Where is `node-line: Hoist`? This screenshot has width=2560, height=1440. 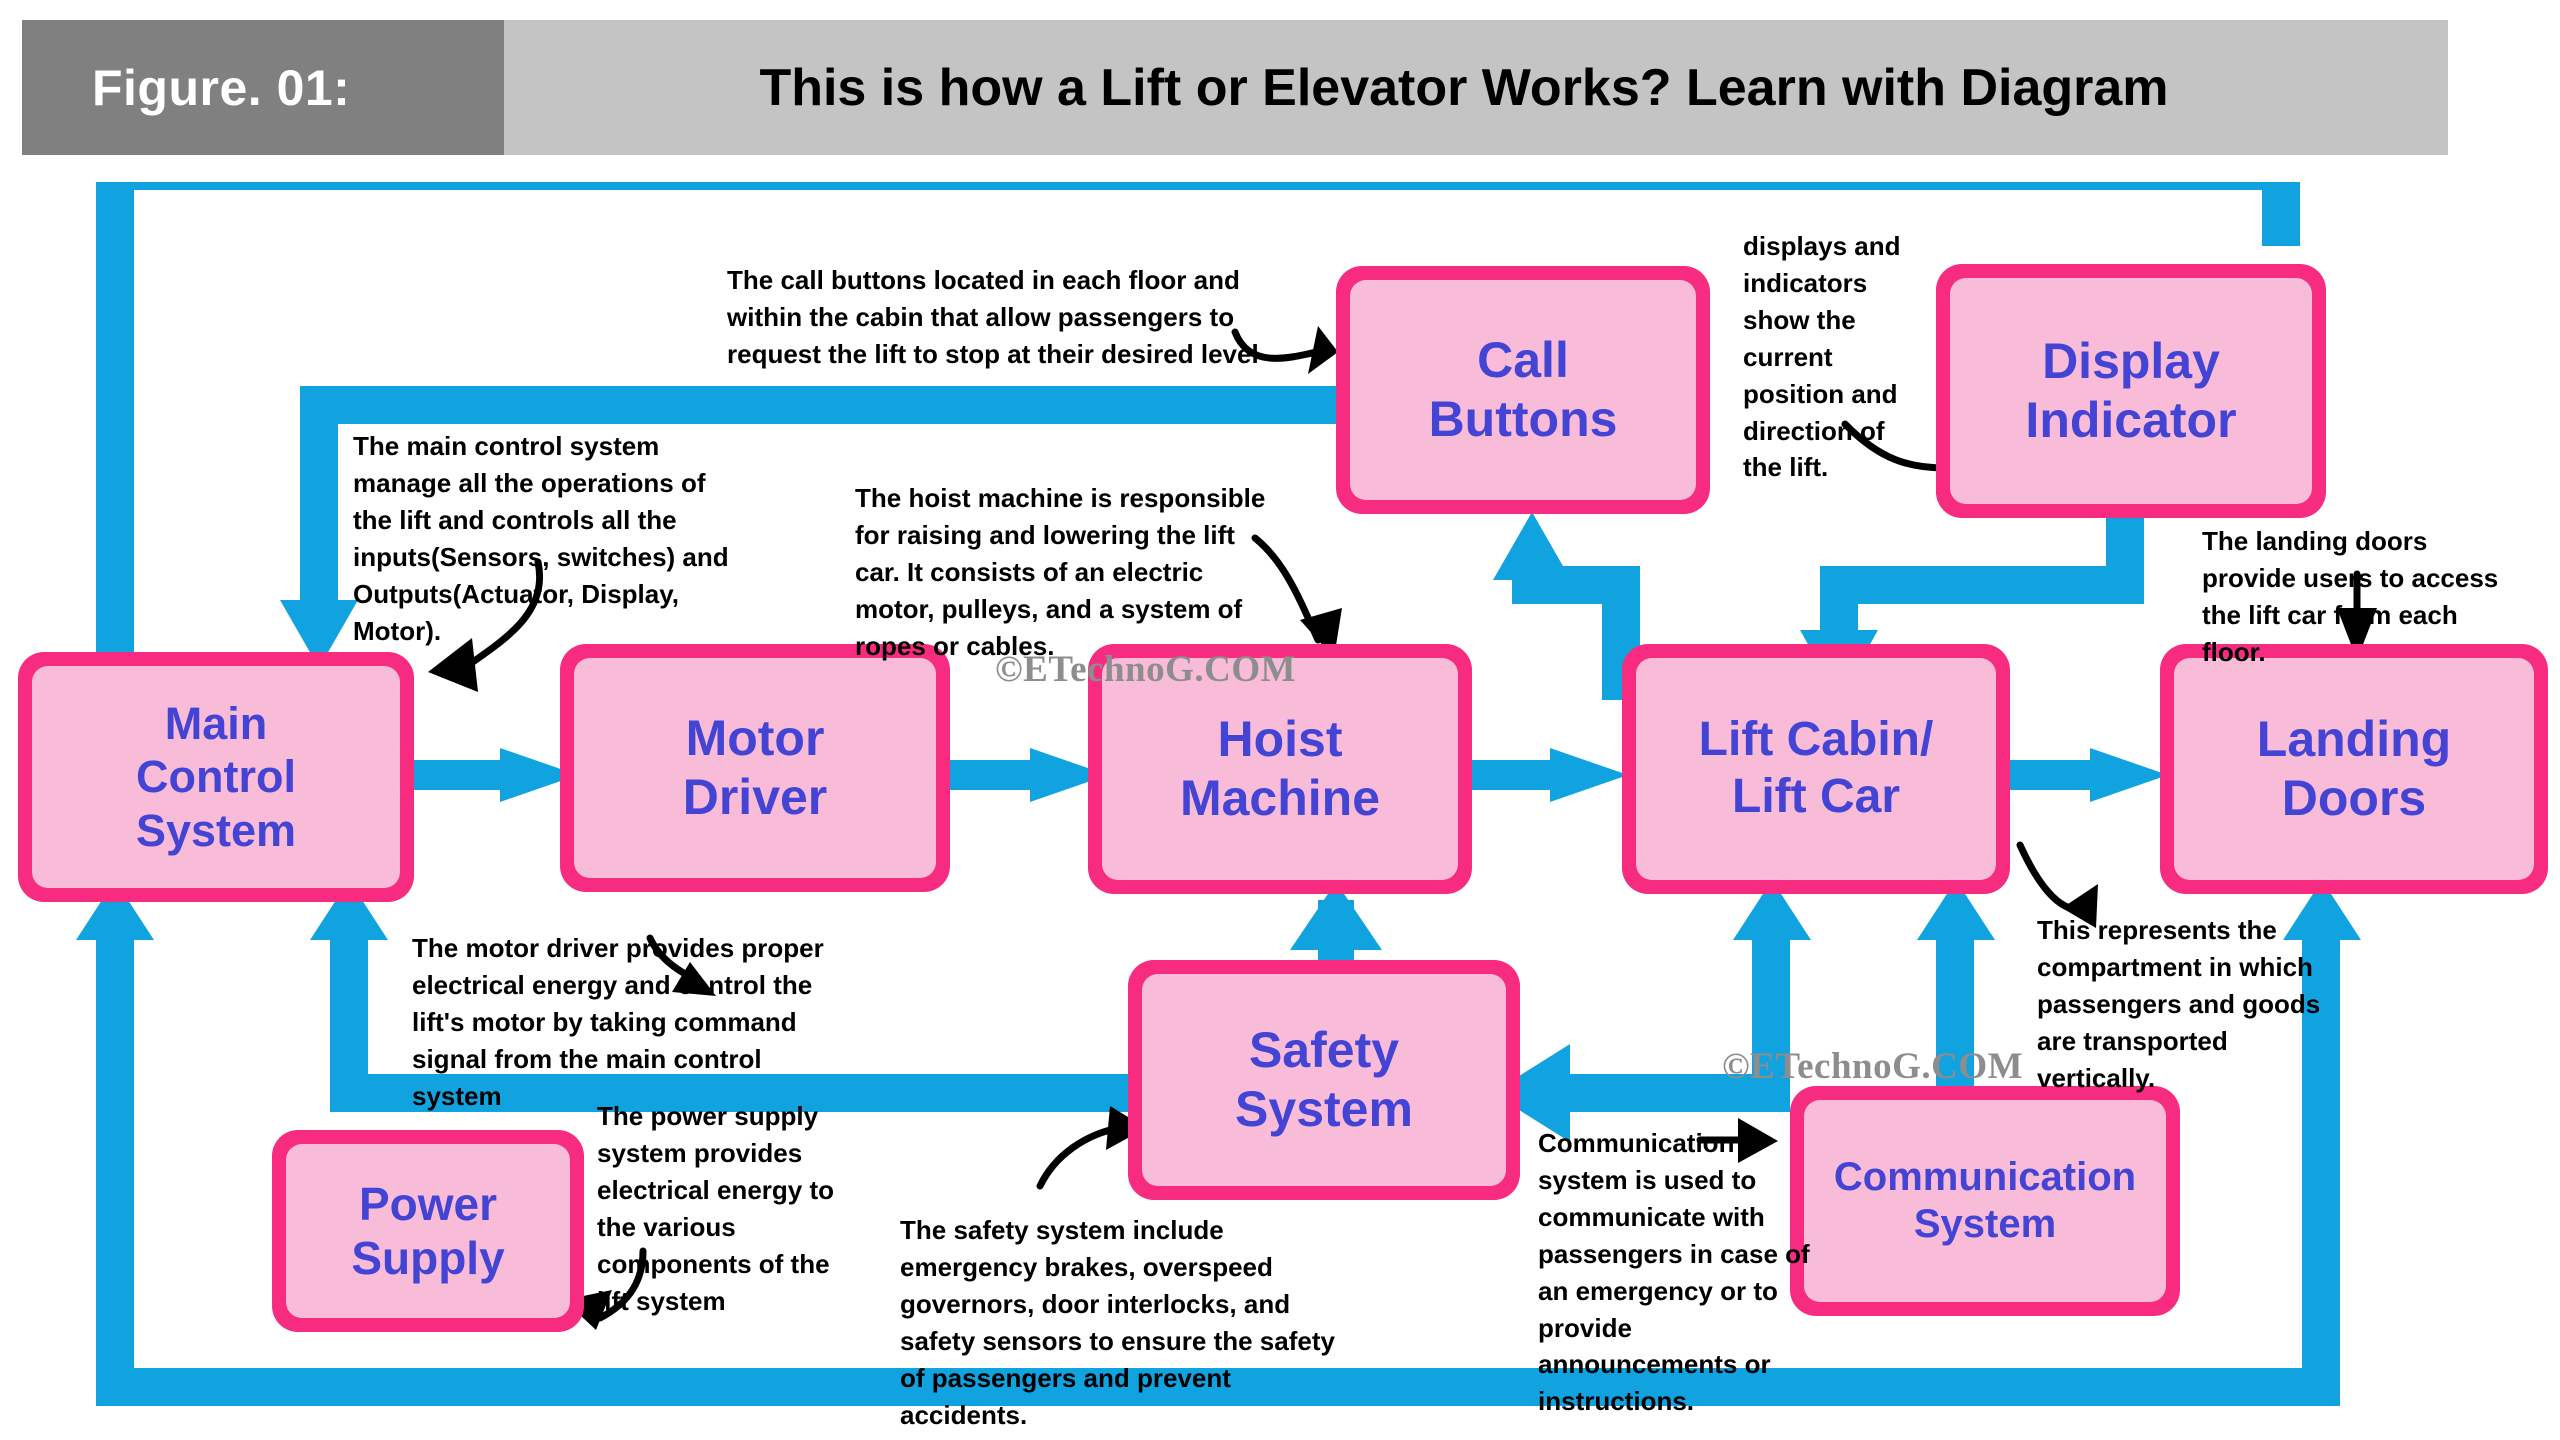
node-line: Hoist is located at coordinates (1280, 739).